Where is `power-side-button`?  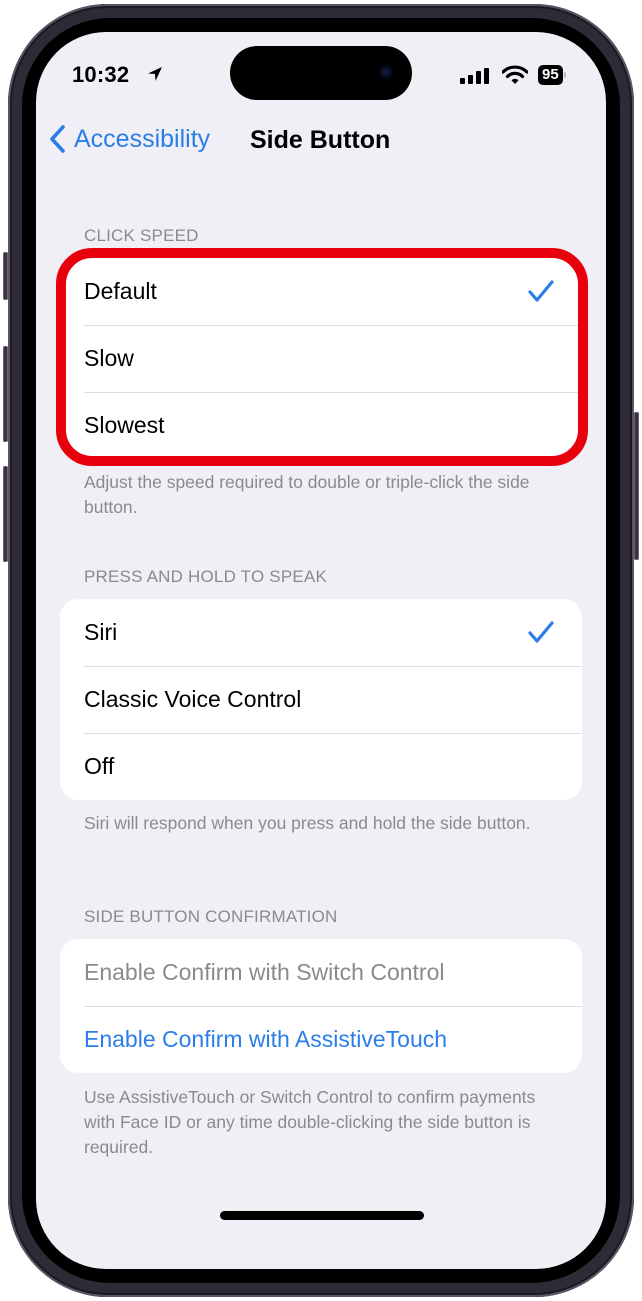 power-side-button is located at coordinates (636, 486).